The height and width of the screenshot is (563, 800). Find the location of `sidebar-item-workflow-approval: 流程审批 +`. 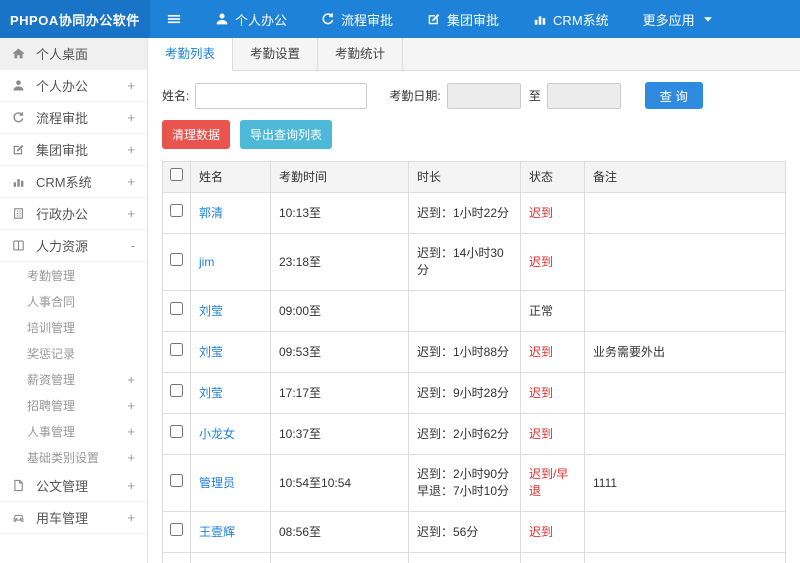

sidebar-item-workflow-approval: 流程审批 + is located at coordinates (73, 118).